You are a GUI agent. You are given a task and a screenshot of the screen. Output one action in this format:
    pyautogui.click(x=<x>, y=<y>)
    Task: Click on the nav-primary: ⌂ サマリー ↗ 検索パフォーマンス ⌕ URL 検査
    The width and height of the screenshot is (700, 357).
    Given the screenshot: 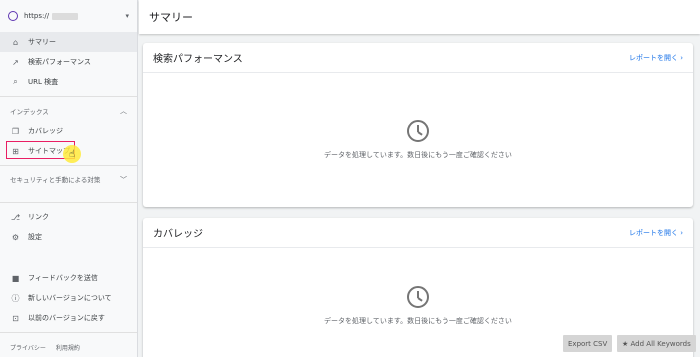 What is the action you would take?
    pyautogui.click(x=68, y=62)
    